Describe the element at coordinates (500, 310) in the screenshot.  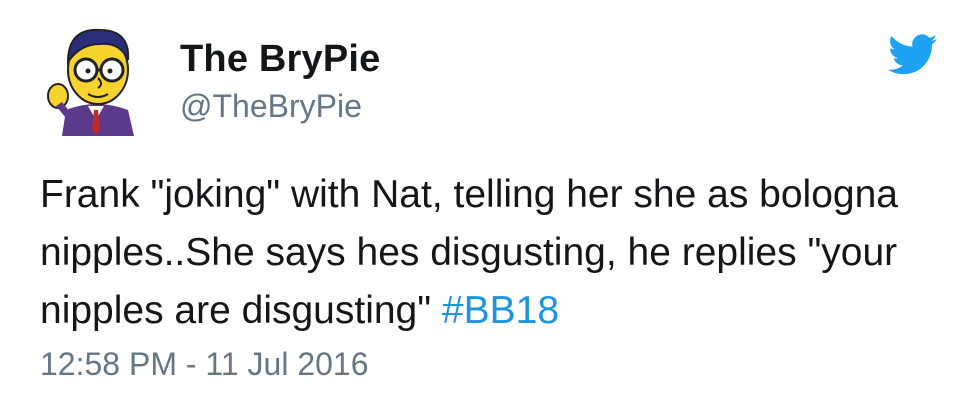
I see `hashtag-link: #BB18` at that location.